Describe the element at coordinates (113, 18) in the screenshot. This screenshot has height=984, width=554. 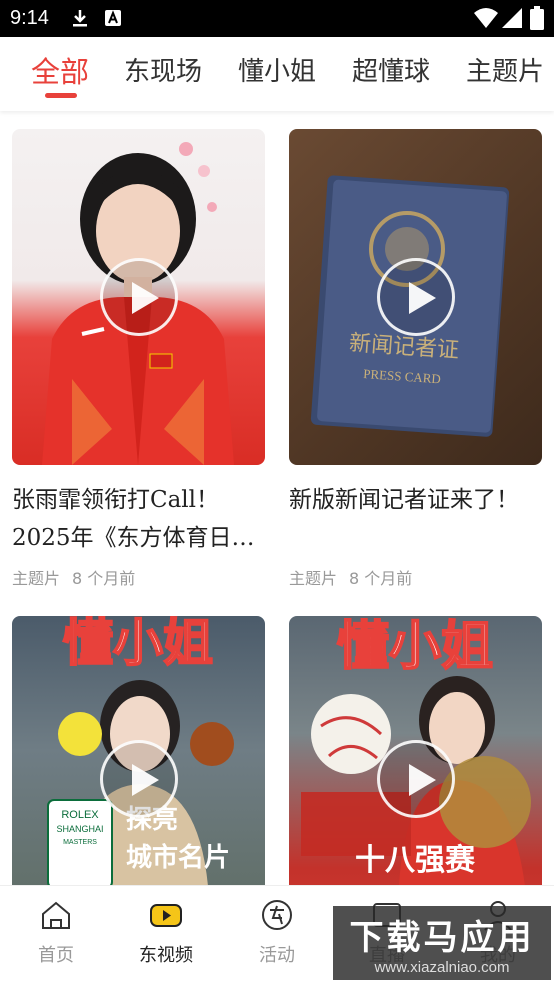
I see `app-a-icon` at that location.